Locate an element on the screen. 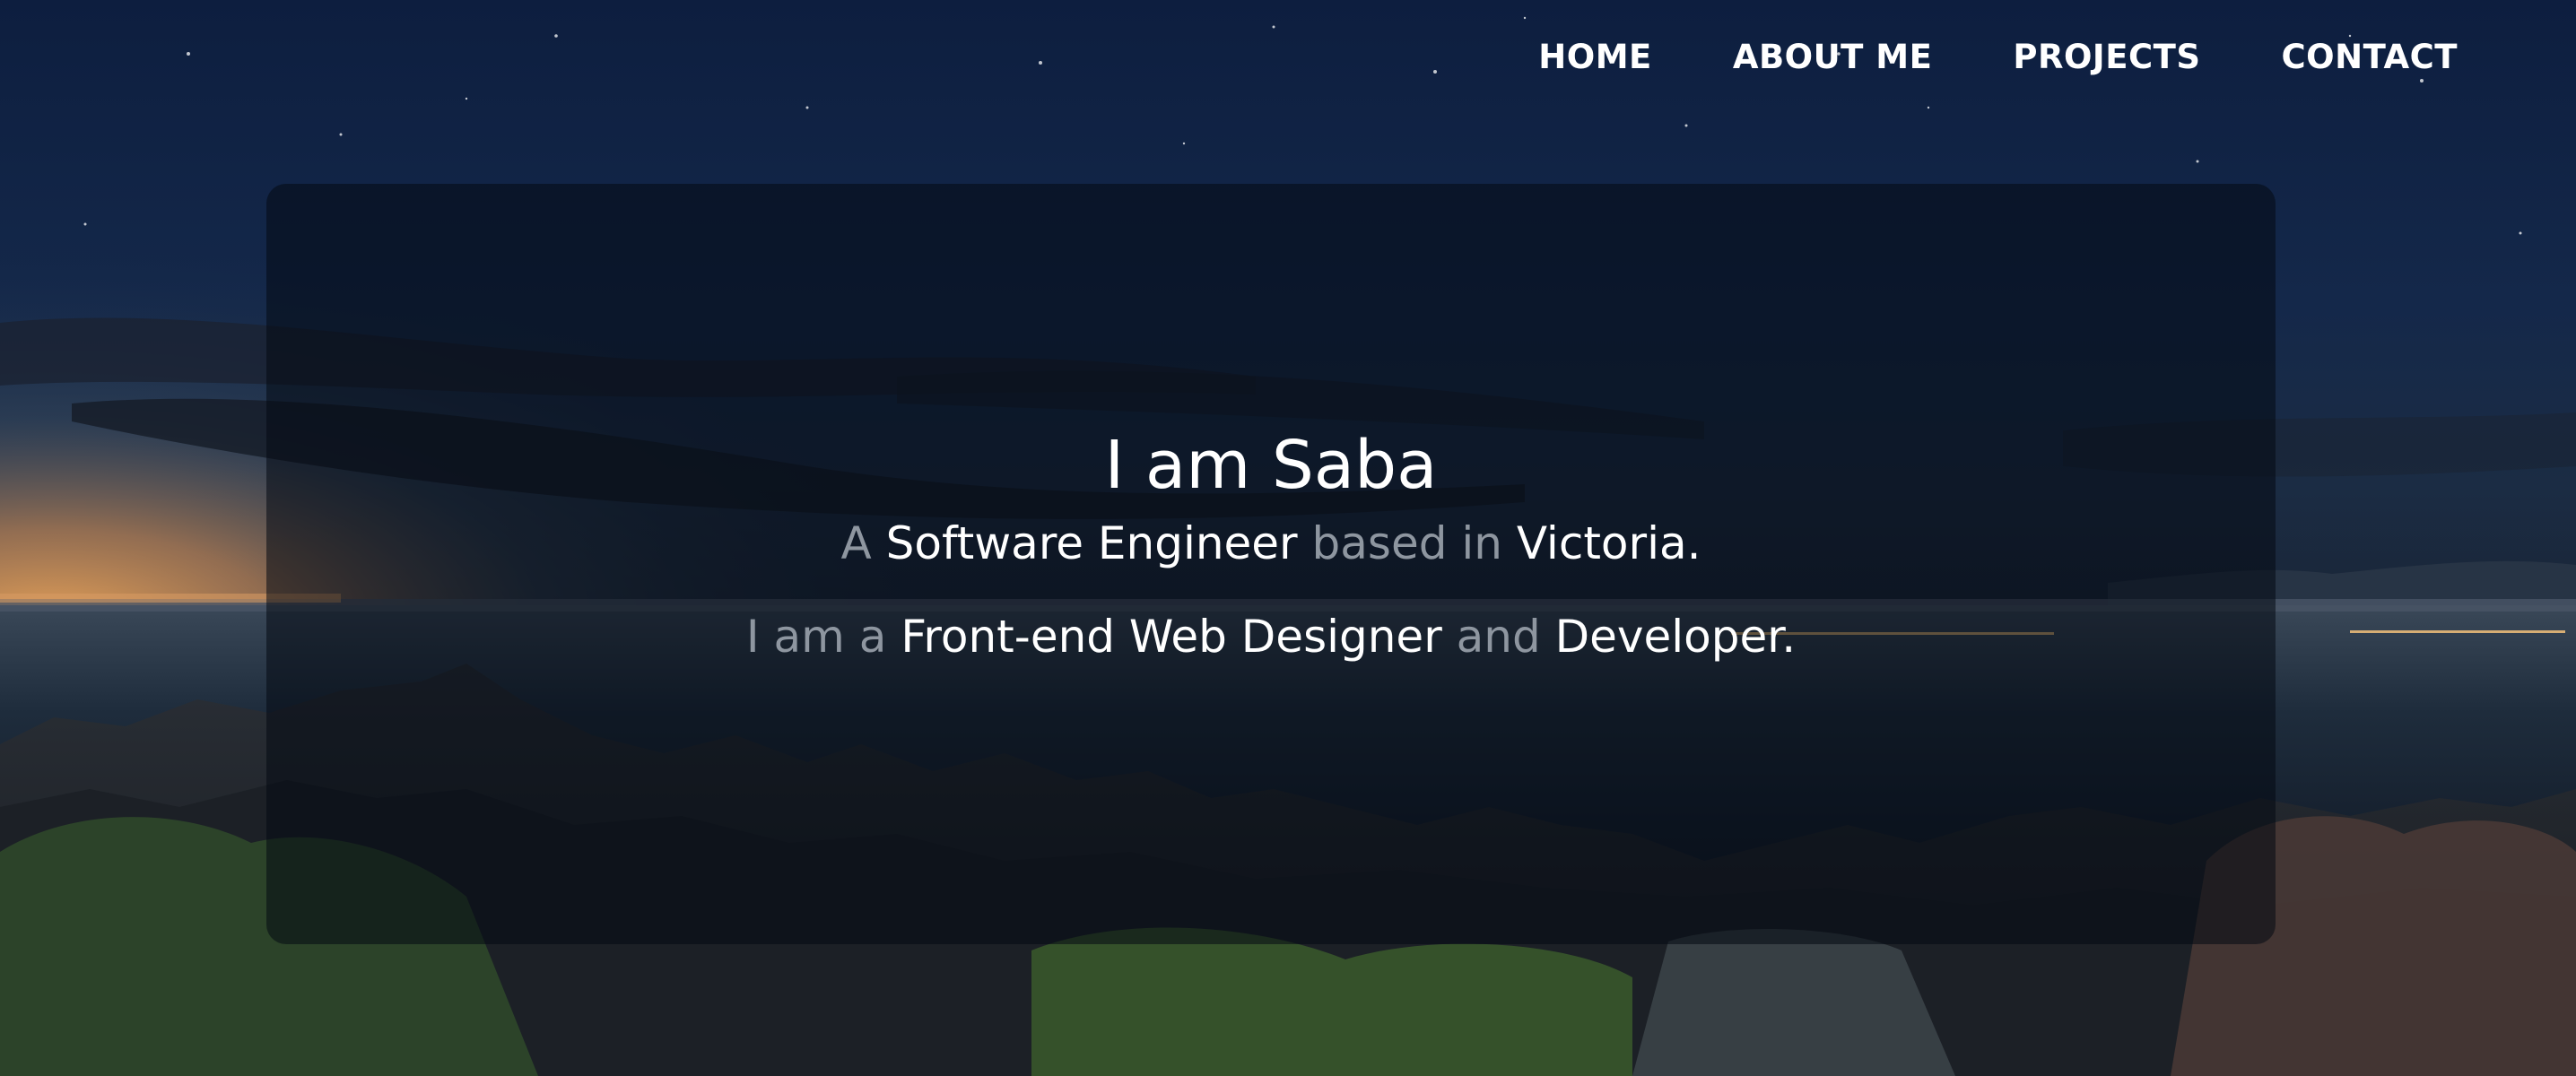  hero-title: I am Saba is located at coordinates (1271, 465).